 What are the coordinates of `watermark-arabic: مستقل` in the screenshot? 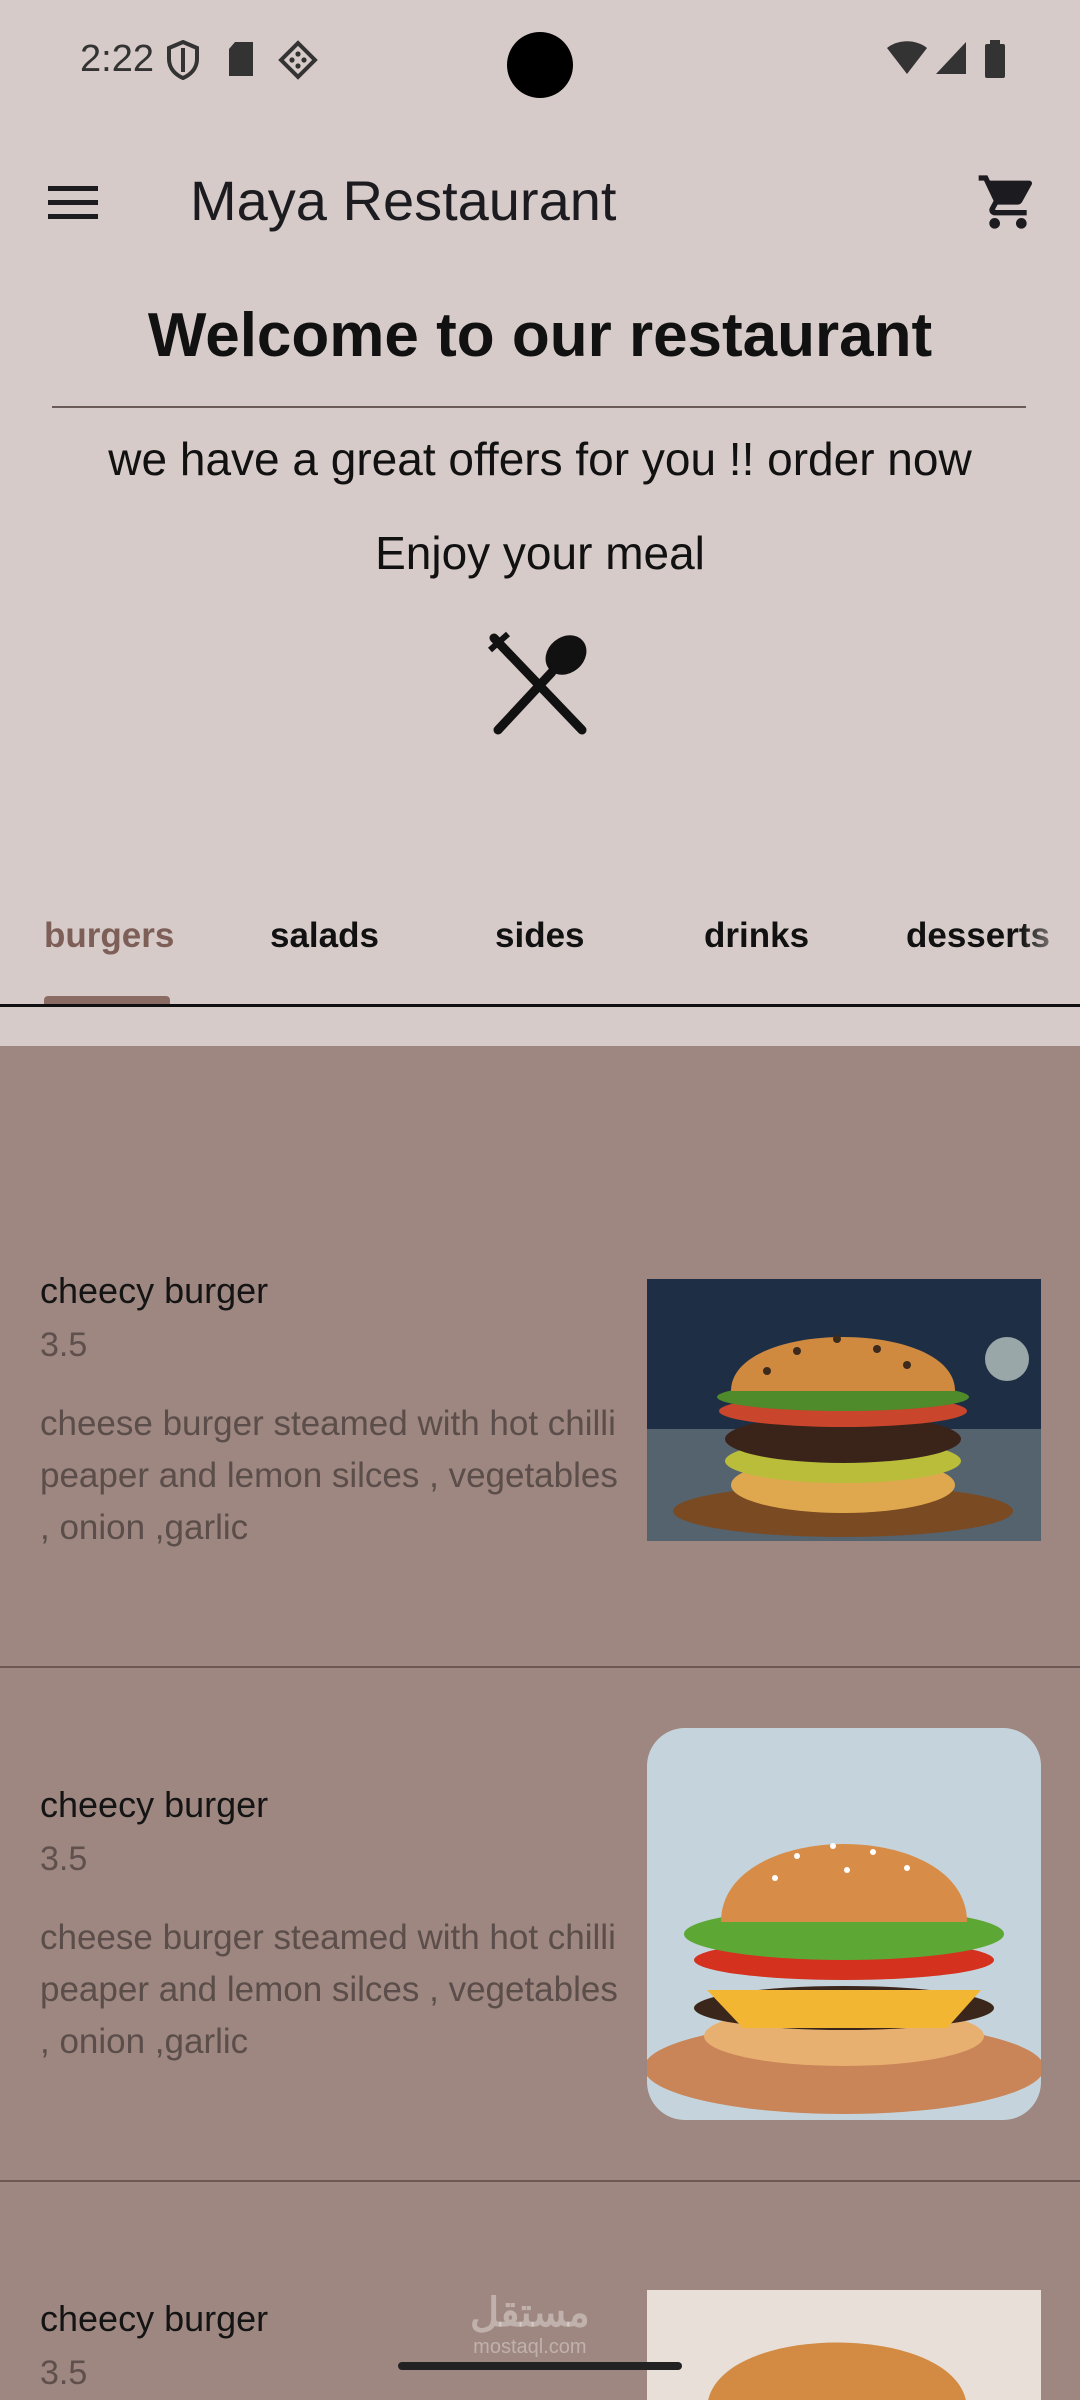 It's located at (530, 2313).